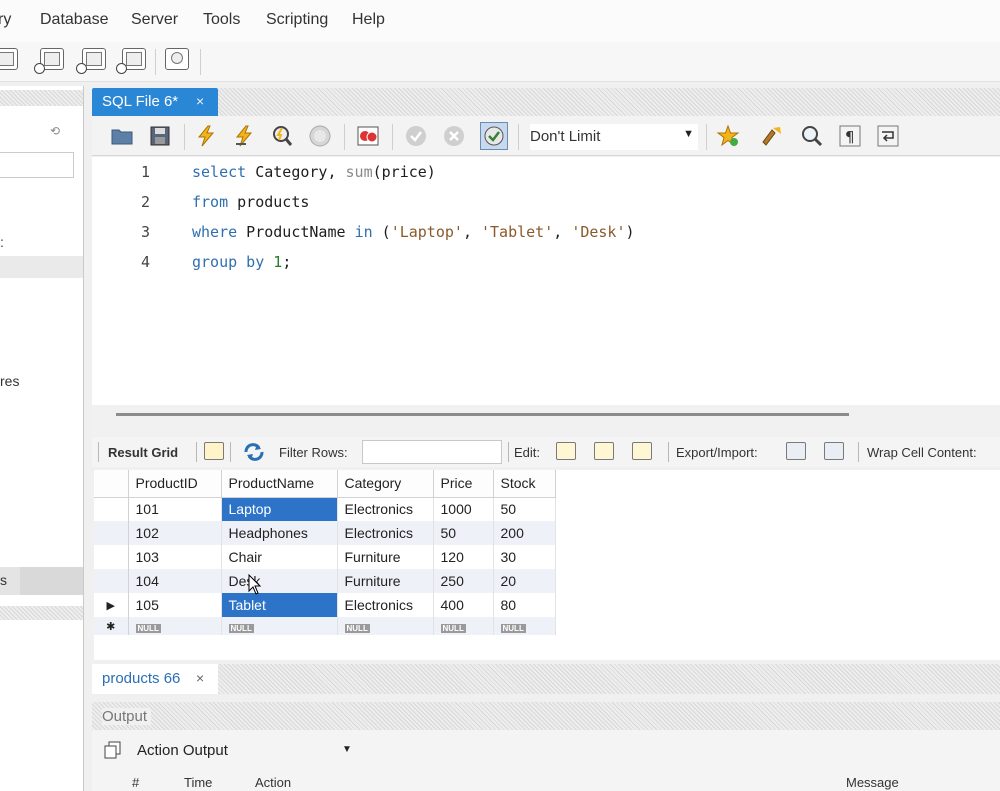 This screenshot has height=791, width=1000. I want to click on code-line: from products, so click(250, 202).